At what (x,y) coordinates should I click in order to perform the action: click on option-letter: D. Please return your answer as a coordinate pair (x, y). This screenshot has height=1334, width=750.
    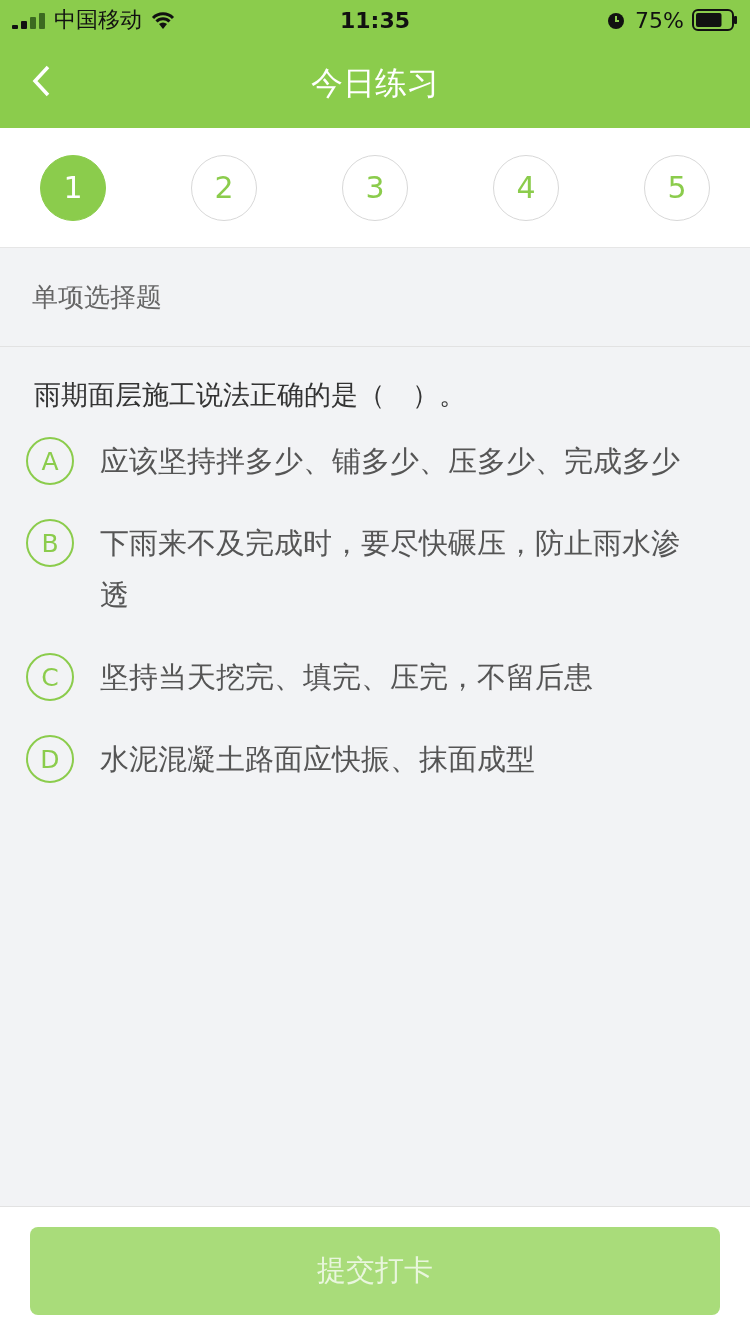
    Looking at the image, I should click on (50, 759).